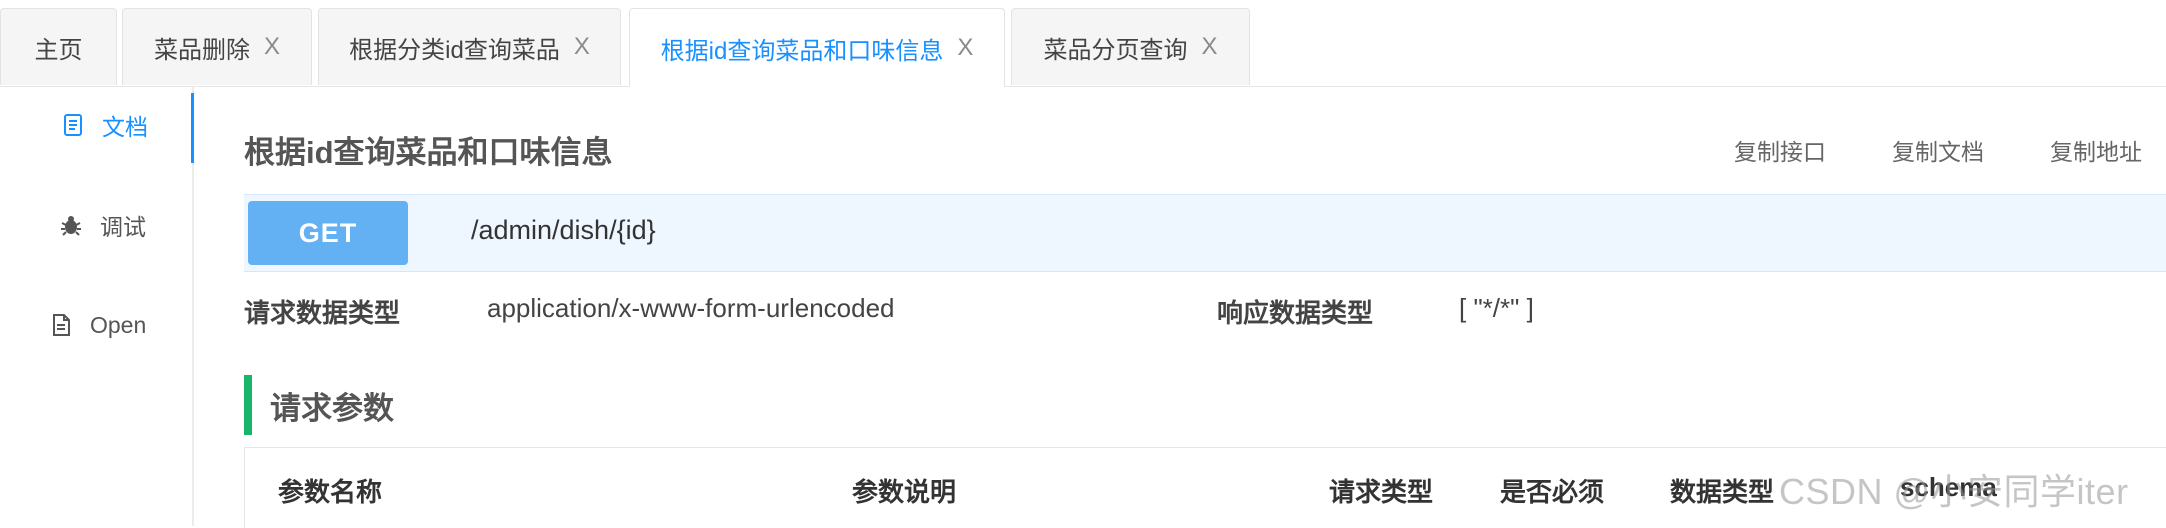 This screenshot has width=2166, height=528. Describe the element at coordinates (73, 125) in the screenshot. I see `document-icon` at that location.